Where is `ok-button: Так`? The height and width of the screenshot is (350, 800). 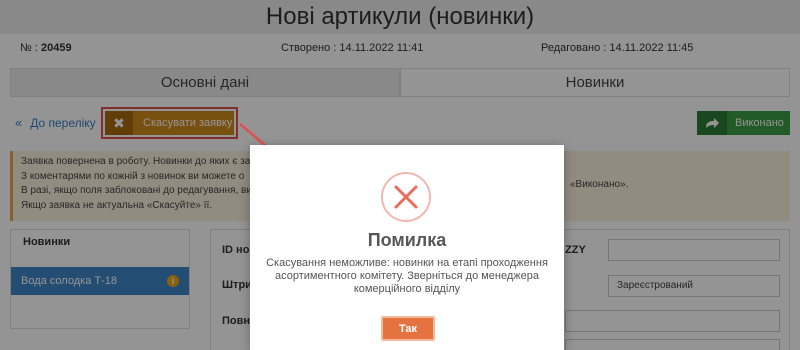 ok-button: Так is located at coordinates (408, 328).